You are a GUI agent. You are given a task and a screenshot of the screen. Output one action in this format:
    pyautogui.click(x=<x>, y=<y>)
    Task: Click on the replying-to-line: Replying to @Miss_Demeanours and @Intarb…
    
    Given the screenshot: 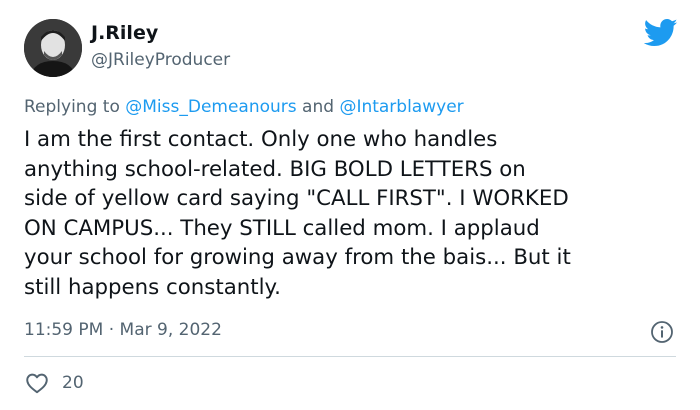 What is the action you would take?
    pyautogui.click(x=244, y=107)
    